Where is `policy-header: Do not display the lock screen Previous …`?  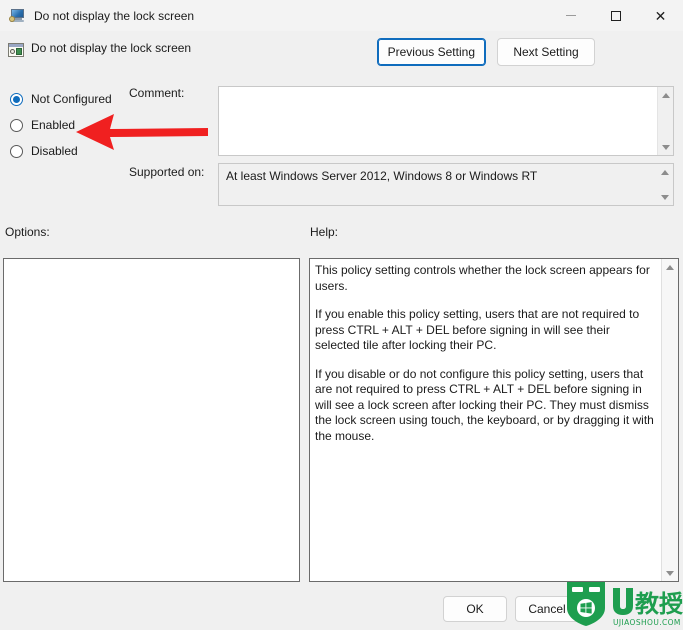
policy-header: Do not display the lock screen Previous … is located at coordinates (341, 55).